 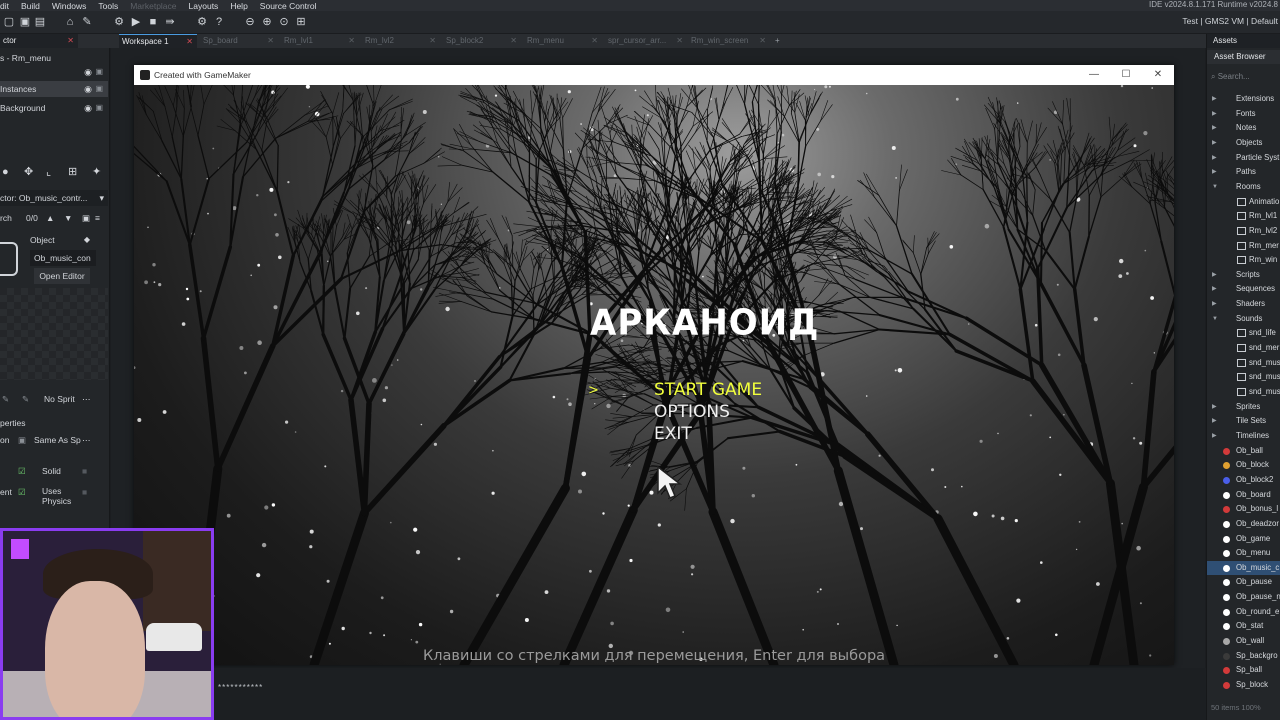 What do you see at coordinates (70, 22) in the screenshot?
I see `build-icon: ⌂` at bounding box center [70, 22].